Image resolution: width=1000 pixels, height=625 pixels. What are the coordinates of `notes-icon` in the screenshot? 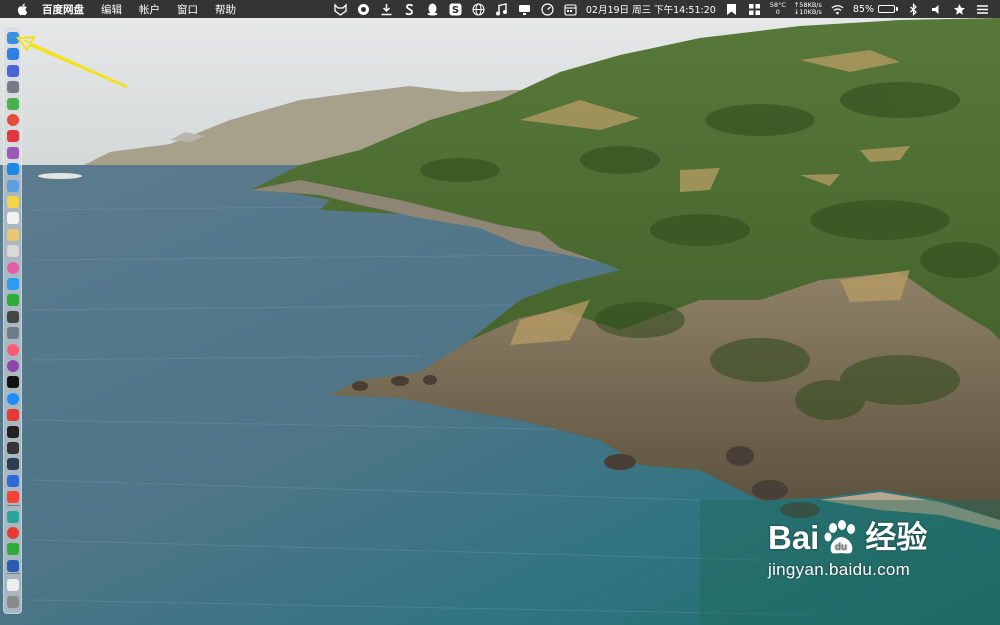 It's located at (13, 202).